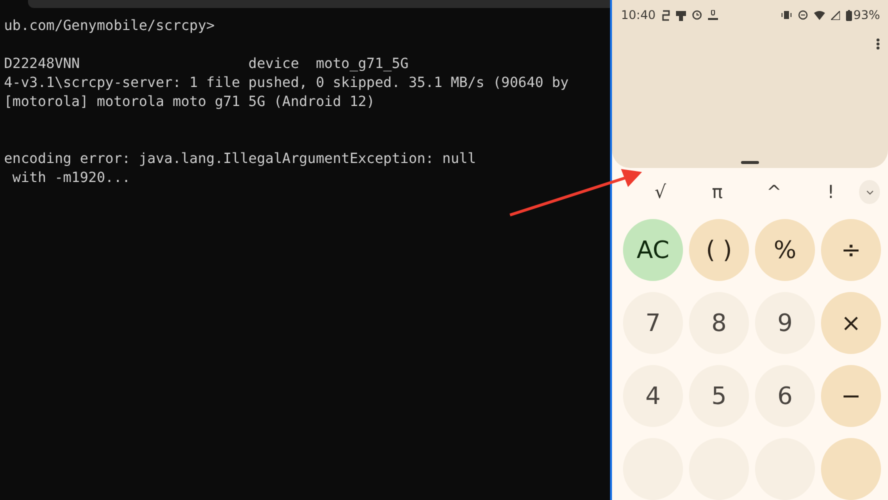  I want to click on more-menu-icon, so click(878, 44).